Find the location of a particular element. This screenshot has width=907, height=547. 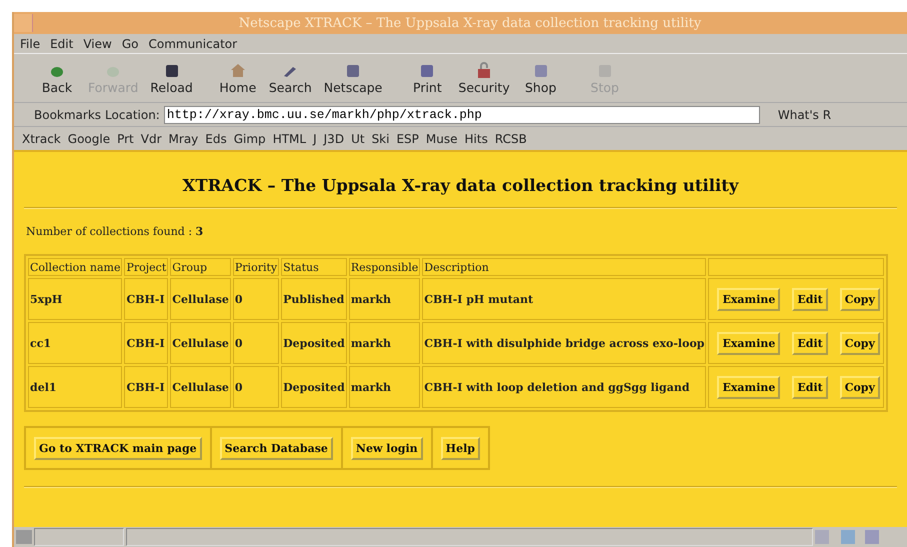

bookmark-link: ESP is located at coordinates (407, 139).